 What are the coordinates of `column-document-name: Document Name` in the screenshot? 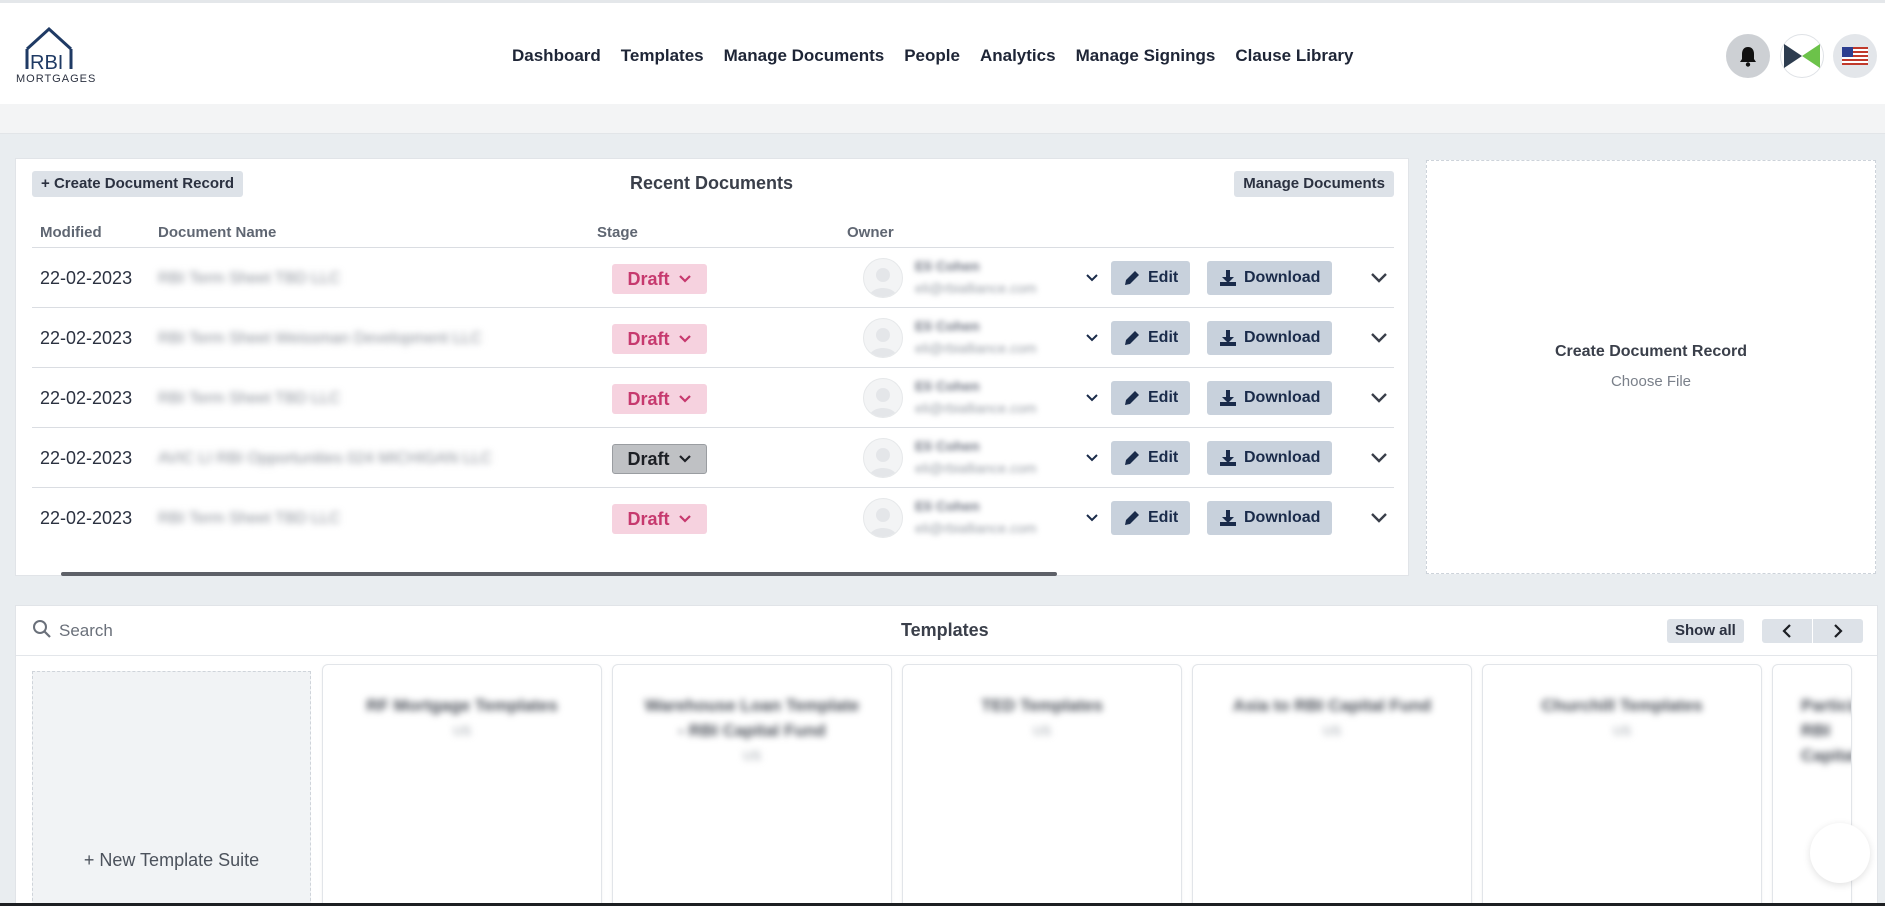 It's located at (217, 232).